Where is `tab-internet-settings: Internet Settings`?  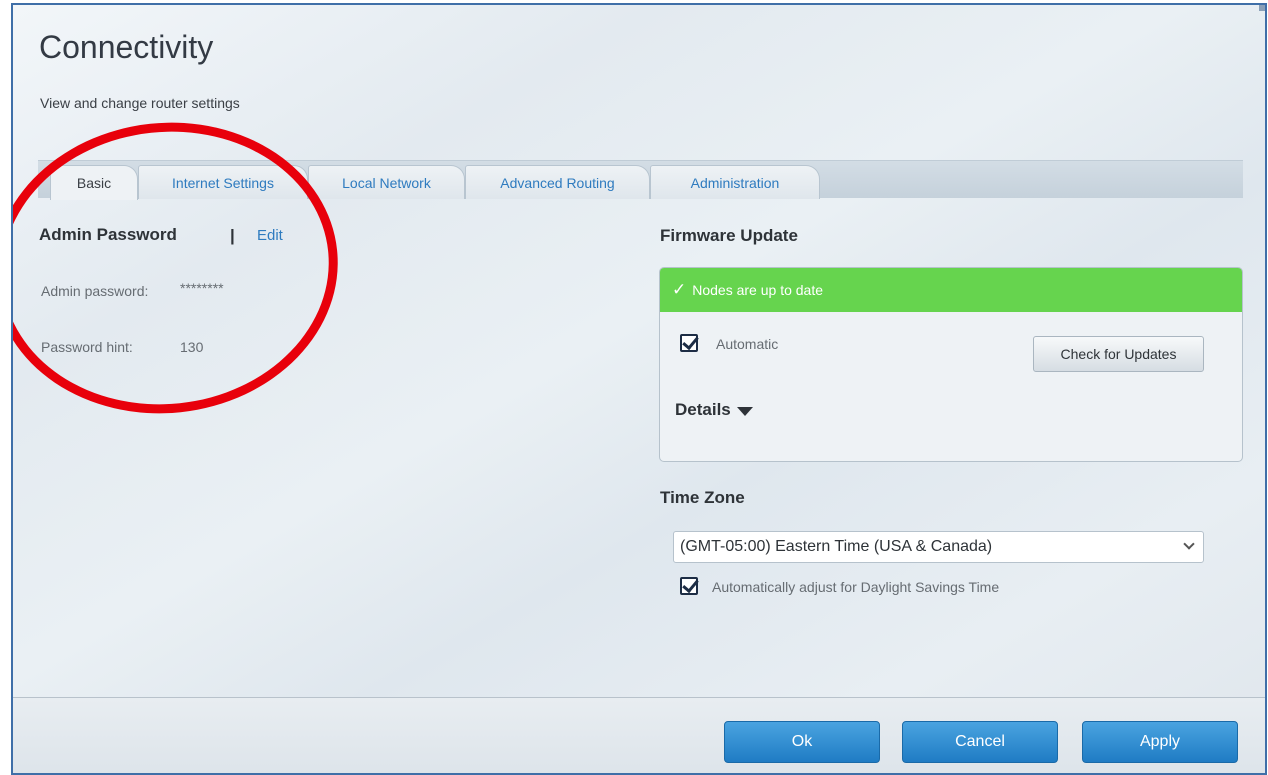 tab-internet-settings: Internet Settings is located at coordinates (223, 182).